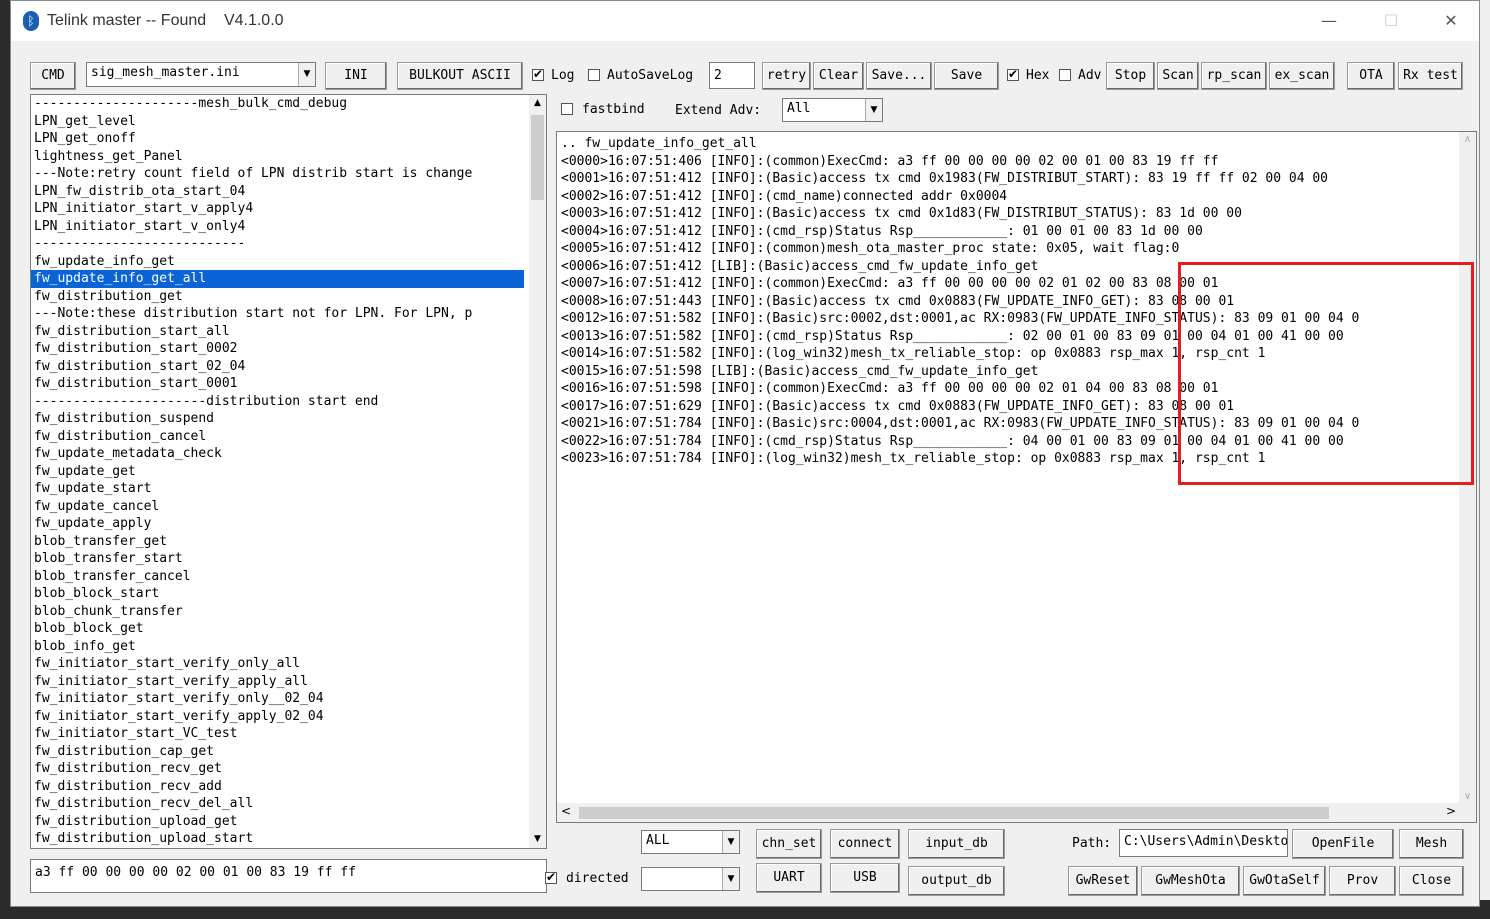 The image size is (1490, 919). Describe the element at coordinates (1431, 844) in the screenshot. I see `mesh-button: Mesh` at that location.